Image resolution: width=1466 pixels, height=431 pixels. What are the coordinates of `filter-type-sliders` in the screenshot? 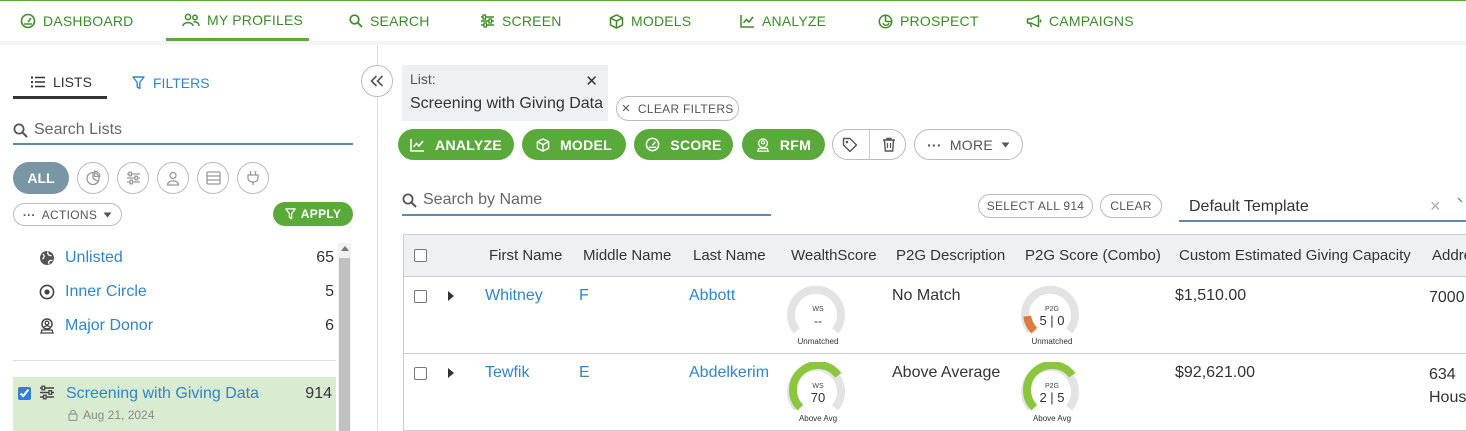 It's located at (133, 178).